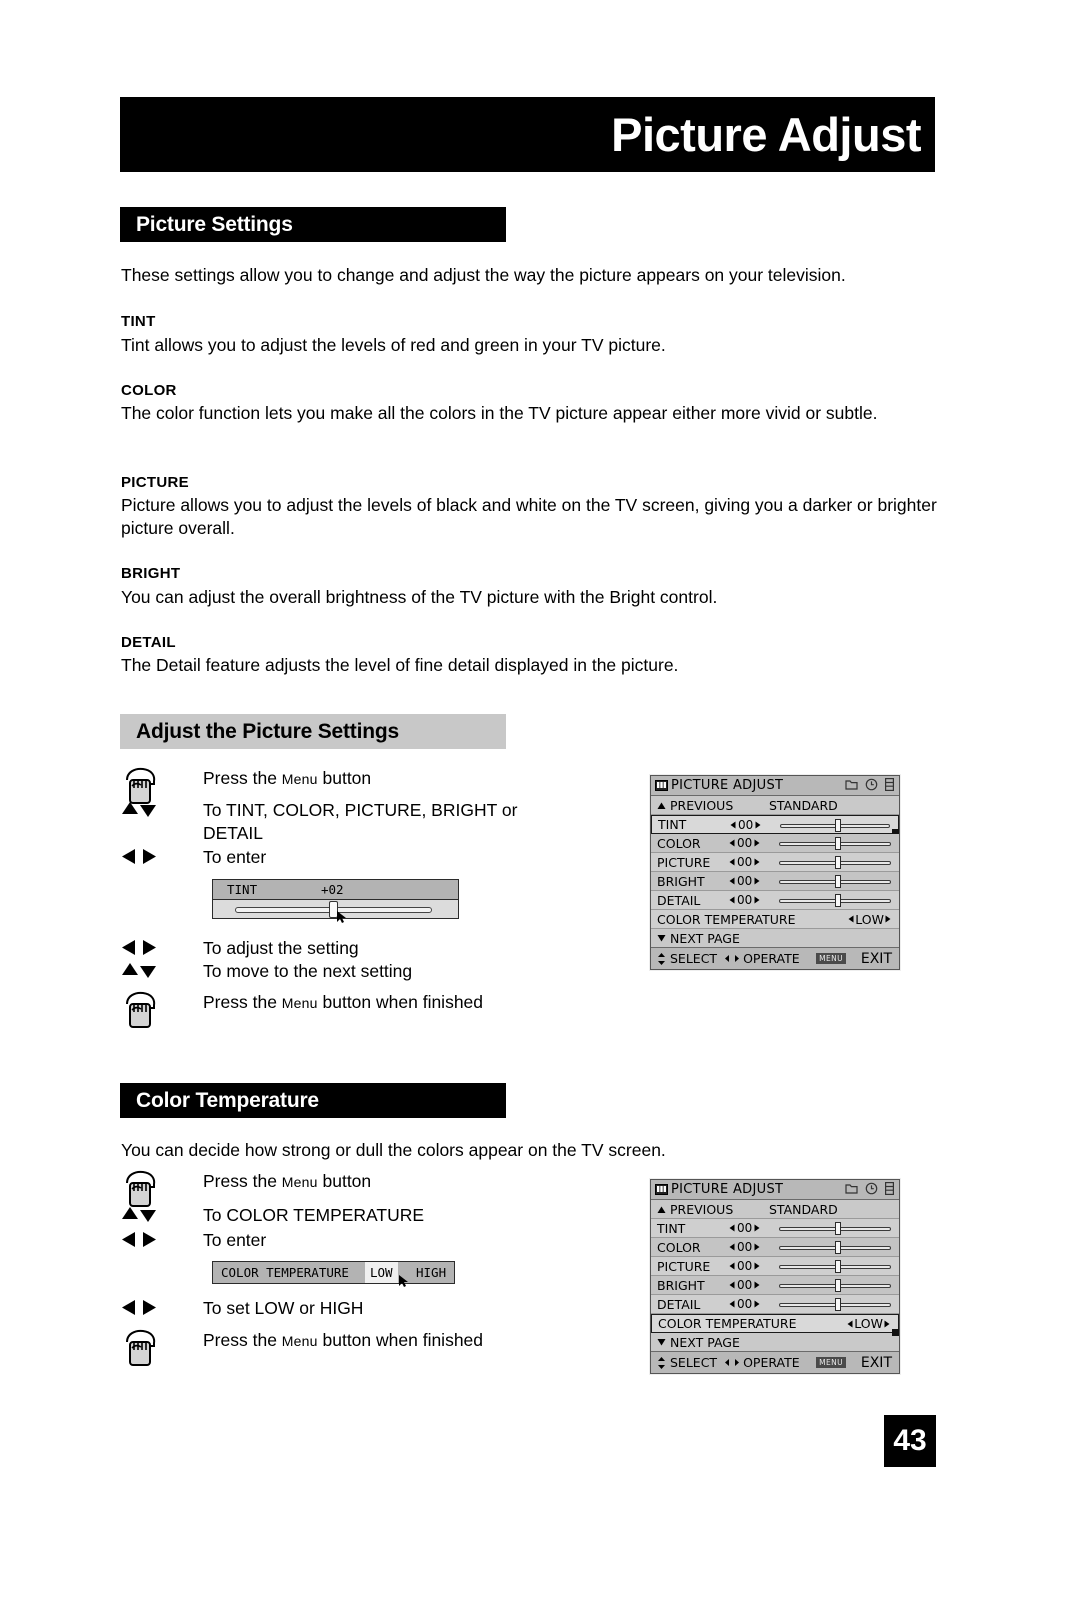 This screenshot has height=1604, width=1080. What do you see at coordinates (266, 971) in the screenshot?
I see `step-next-setting: To move to the next setting` at bounding box center [266, 971].